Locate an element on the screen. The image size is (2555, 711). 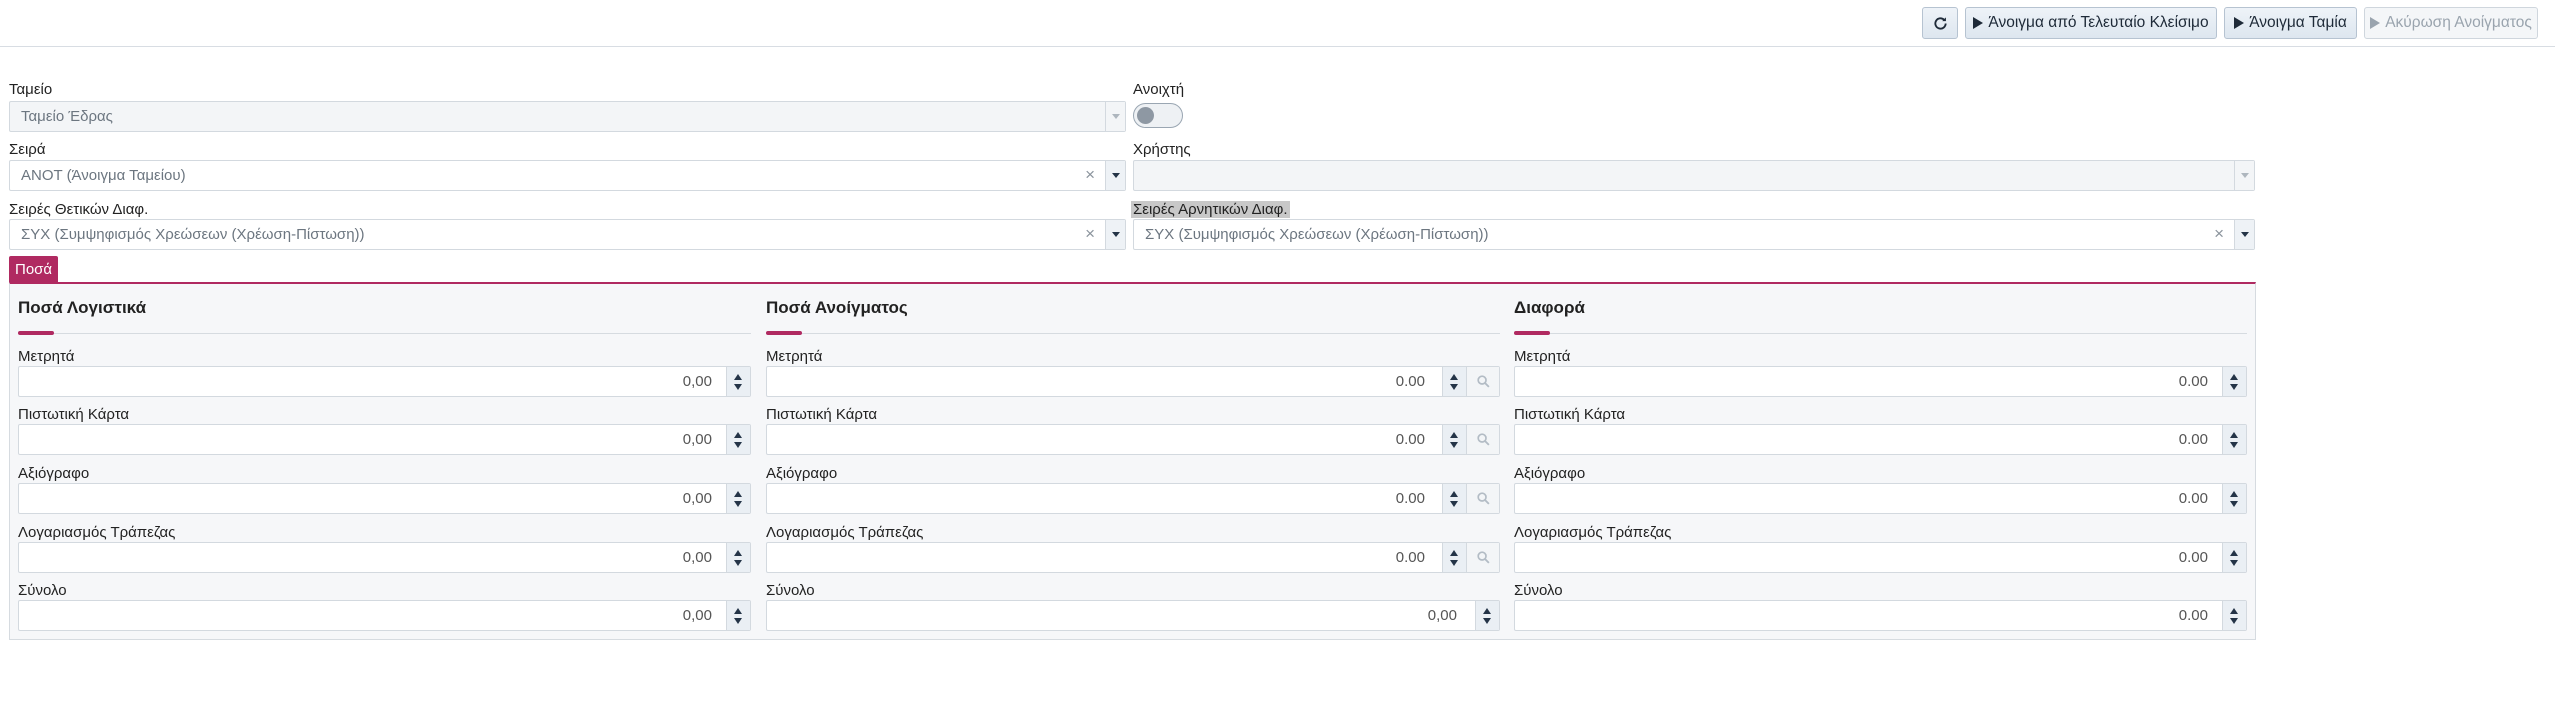
open-from-last-close-button: Άνοιγμα από Τελευταίο Κλείσιμο is located at coordinates (2091, 23).